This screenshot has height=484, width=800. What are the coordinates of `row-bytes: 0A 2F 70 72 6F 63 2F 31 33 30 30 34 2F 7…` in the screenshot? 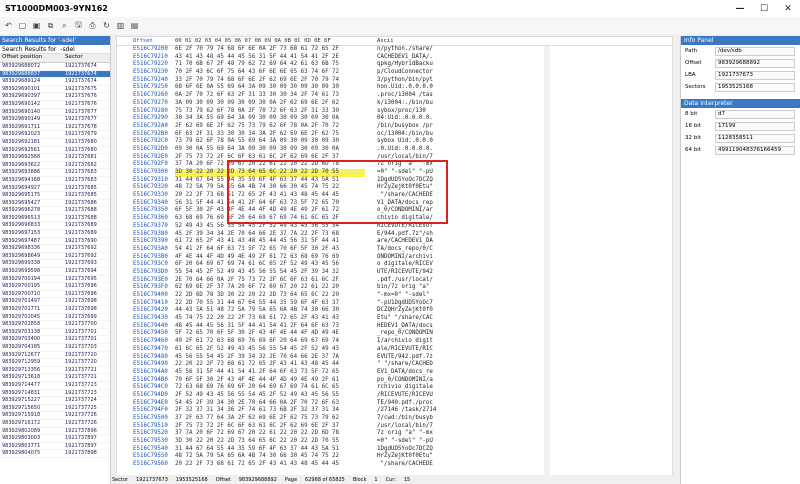 It's located at (270, 96).